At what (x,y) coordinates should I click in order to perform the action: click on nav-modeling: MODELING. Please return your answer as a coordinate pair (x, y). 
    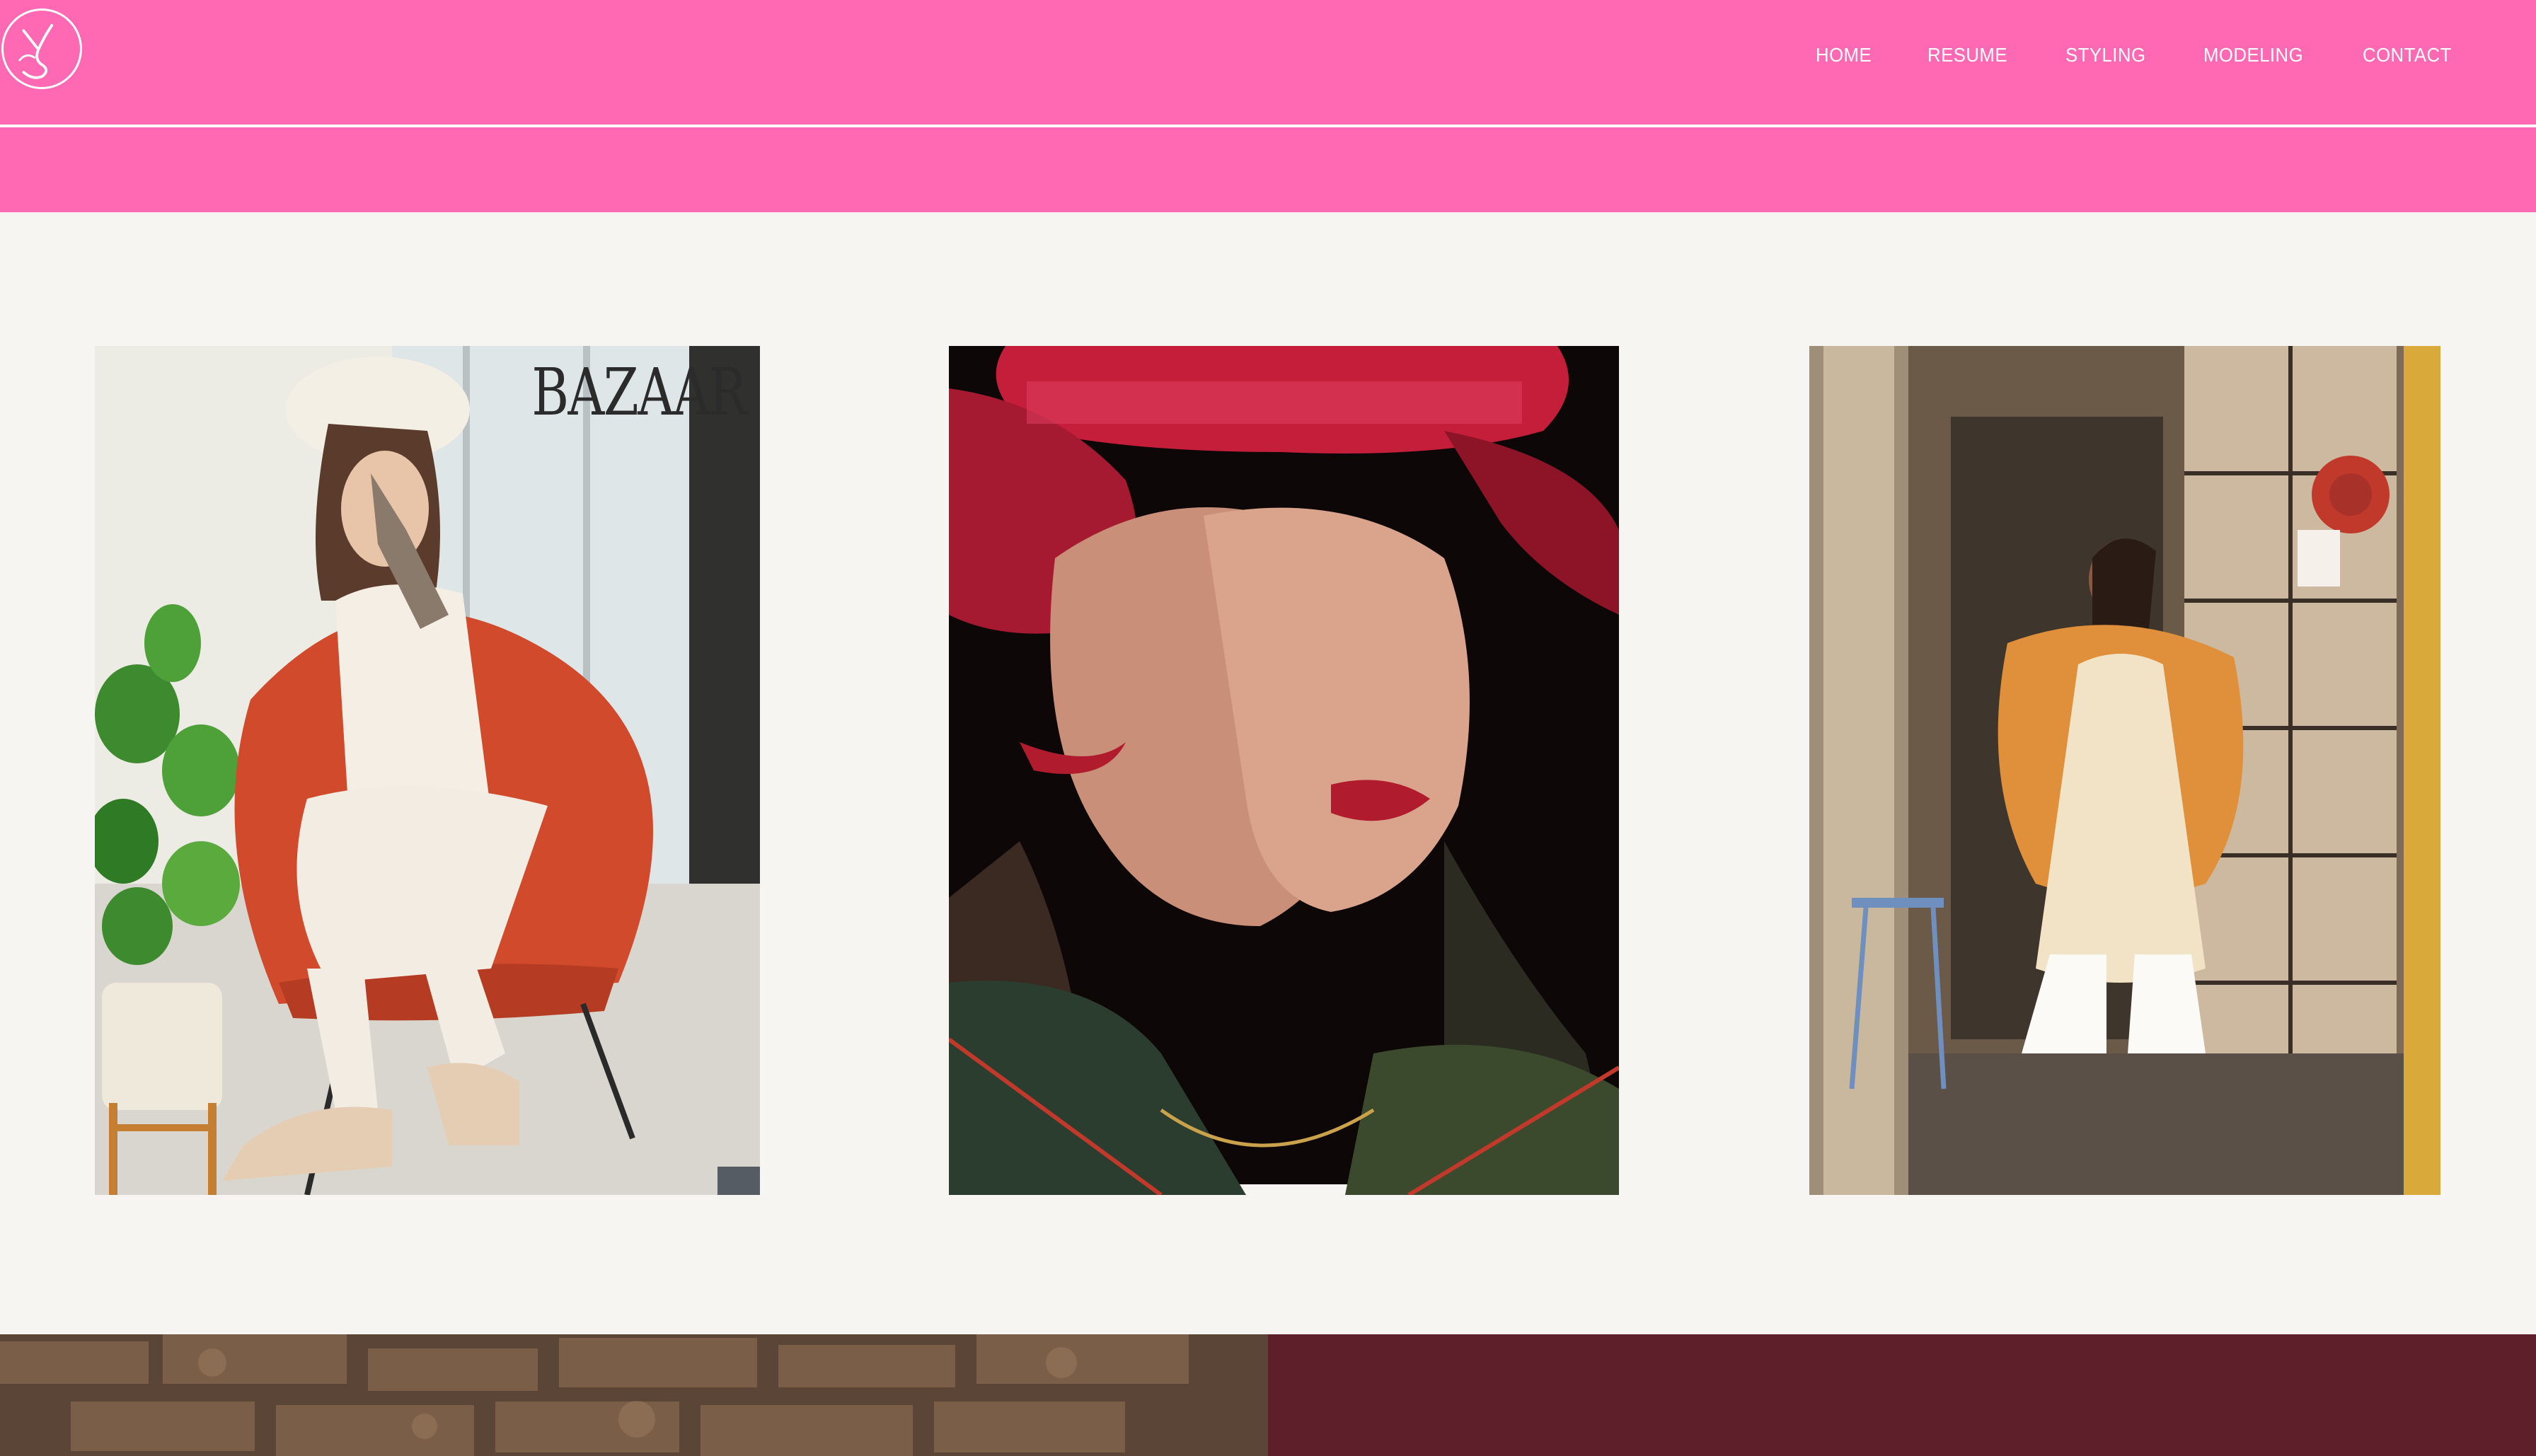
    Looking at the image, I should click on (2253, 55).